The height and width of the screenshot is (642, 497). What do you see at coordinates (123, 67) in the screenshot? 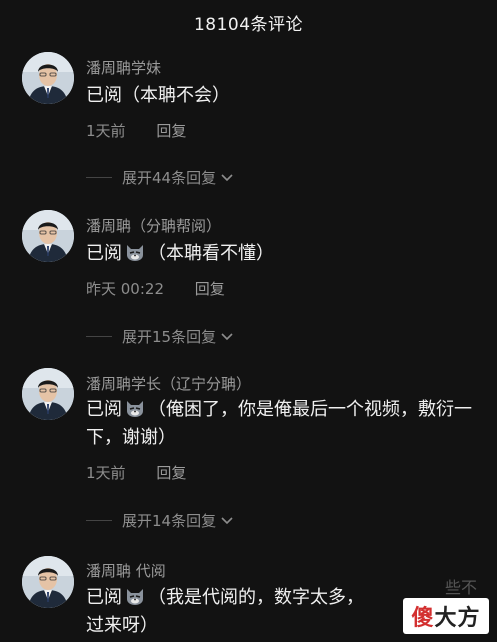
I see `comment-username: 潘周聃学妹` at bounding box center [123, 67].